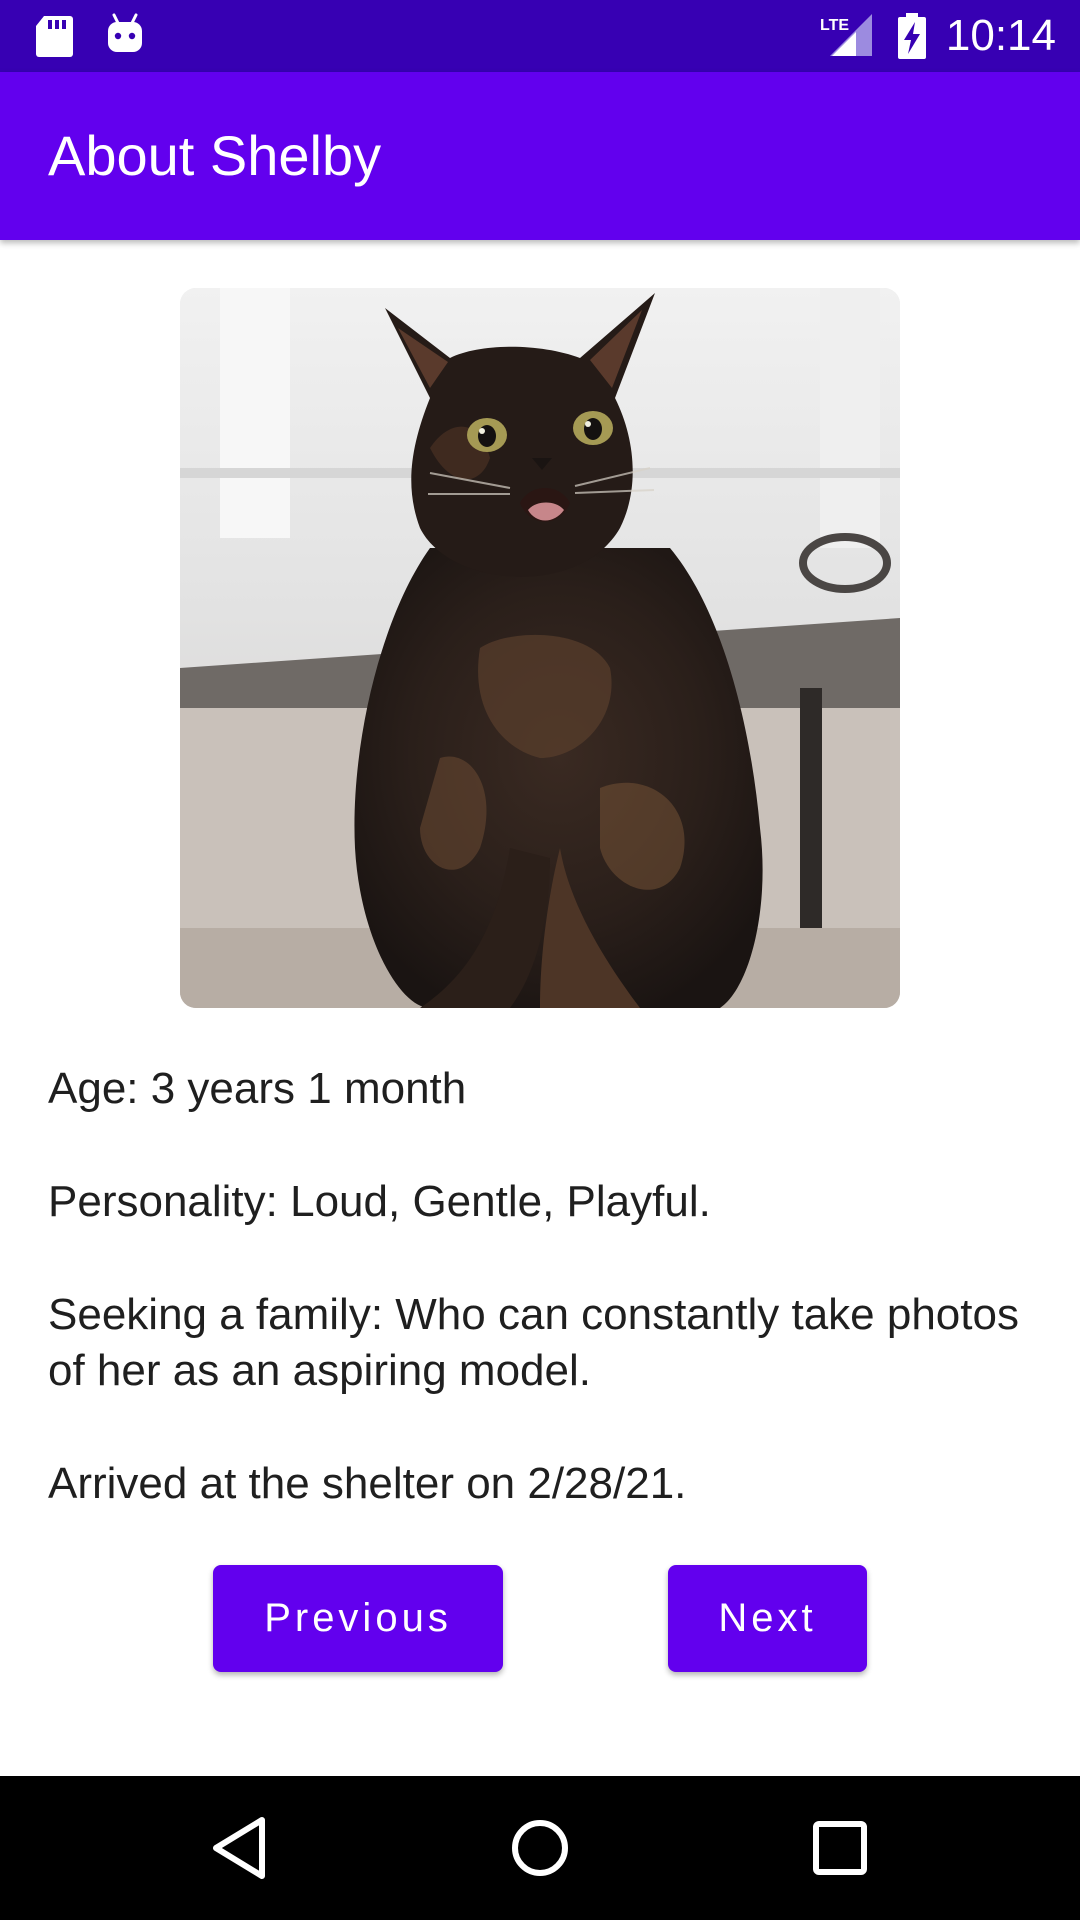  What do you see at coordinates (767, 1618) in the screenshot?
I see `next-button: Next` at bounding box center [767, 1618].